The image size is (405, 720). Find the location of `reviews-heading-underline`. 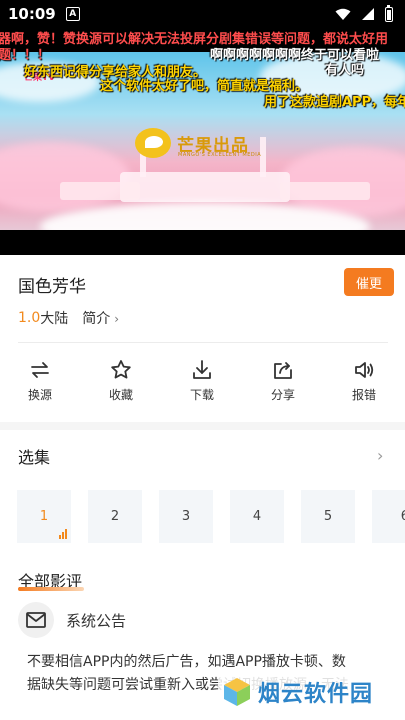

reviews-heading-underline is located at coordinates (51, 589).